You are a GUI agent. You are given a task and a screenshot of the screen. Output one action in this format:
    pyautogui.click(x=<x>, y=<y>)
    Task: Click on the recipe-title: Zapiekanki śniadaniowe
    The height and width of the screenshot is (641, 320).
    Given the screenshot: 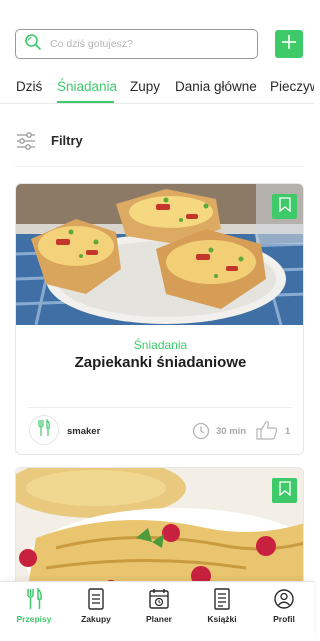 What is the action you would take?
    pyautogui.click(x=159, y=362)
    